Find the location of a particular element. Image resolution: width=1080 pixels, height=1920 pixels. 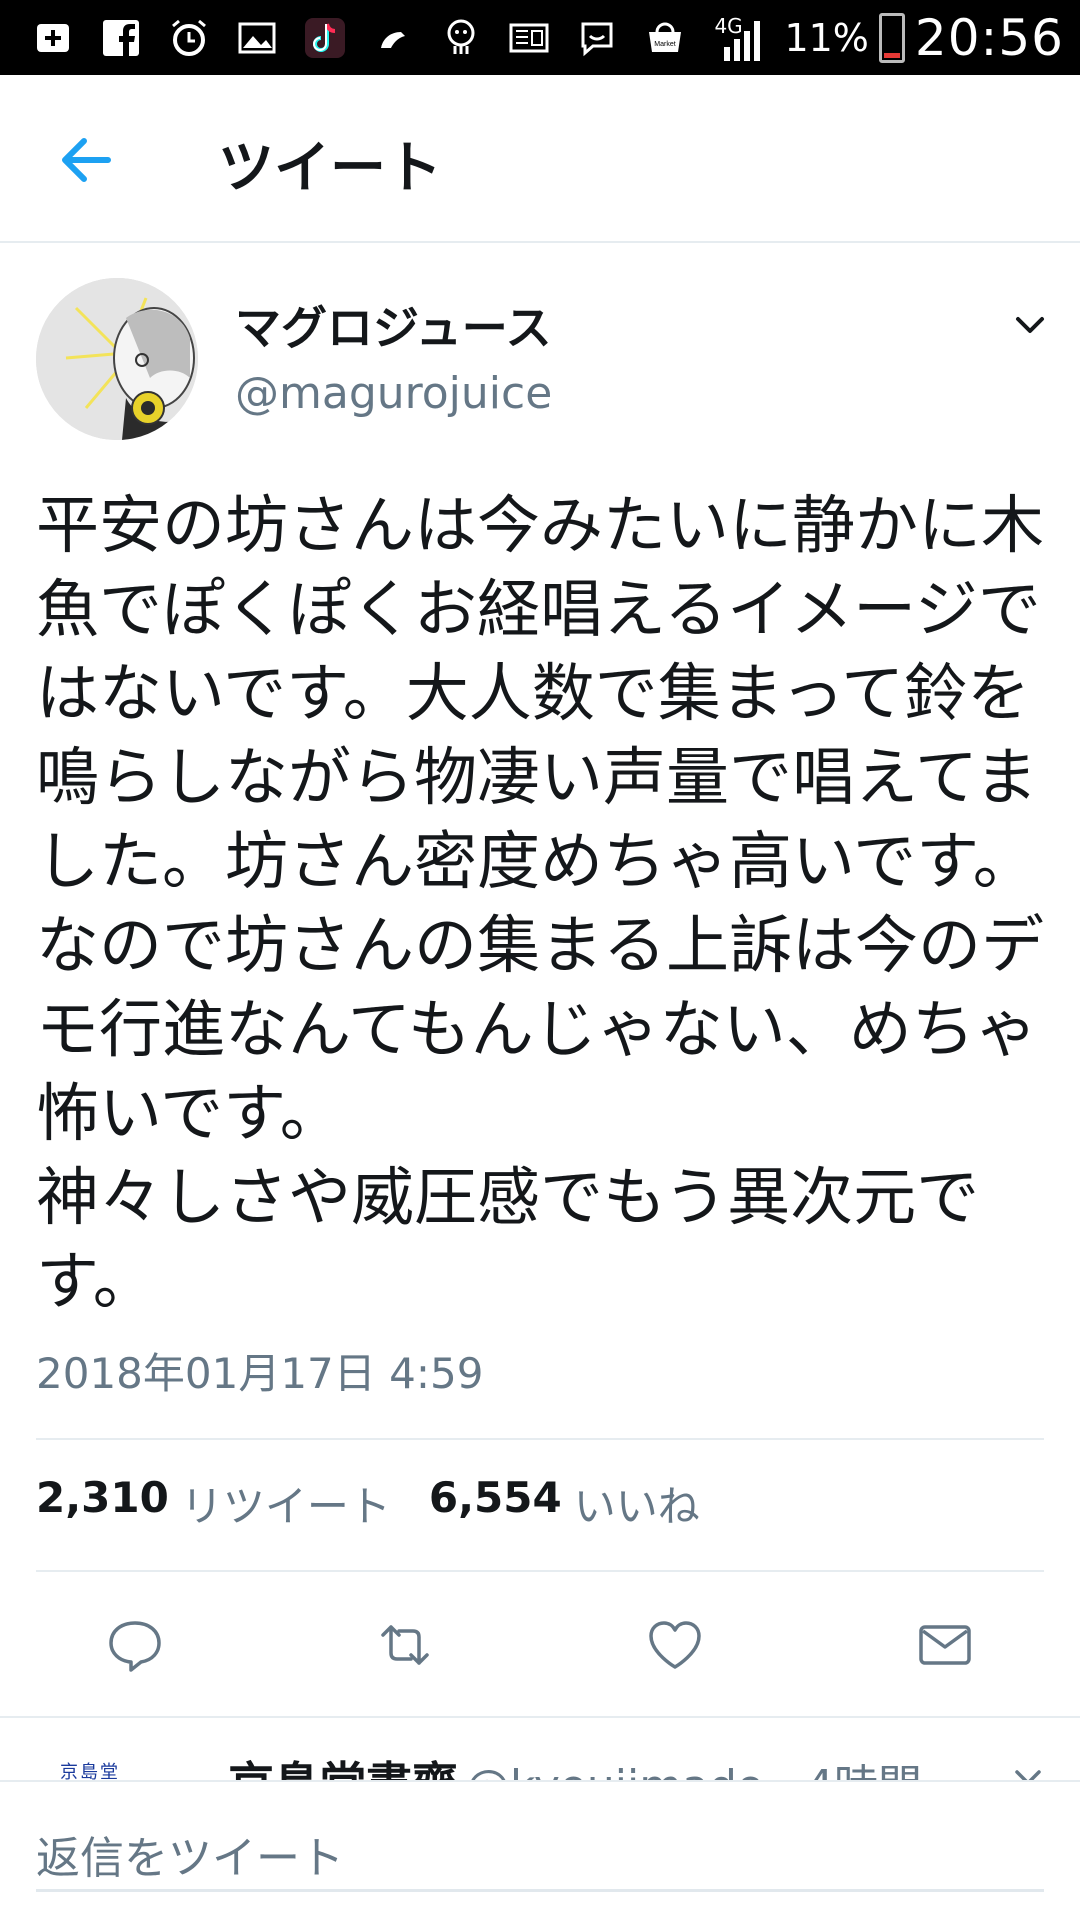

tweet-stats: 2,310 リツイート 6,554 いいね is located at coordinates (368, 1503).